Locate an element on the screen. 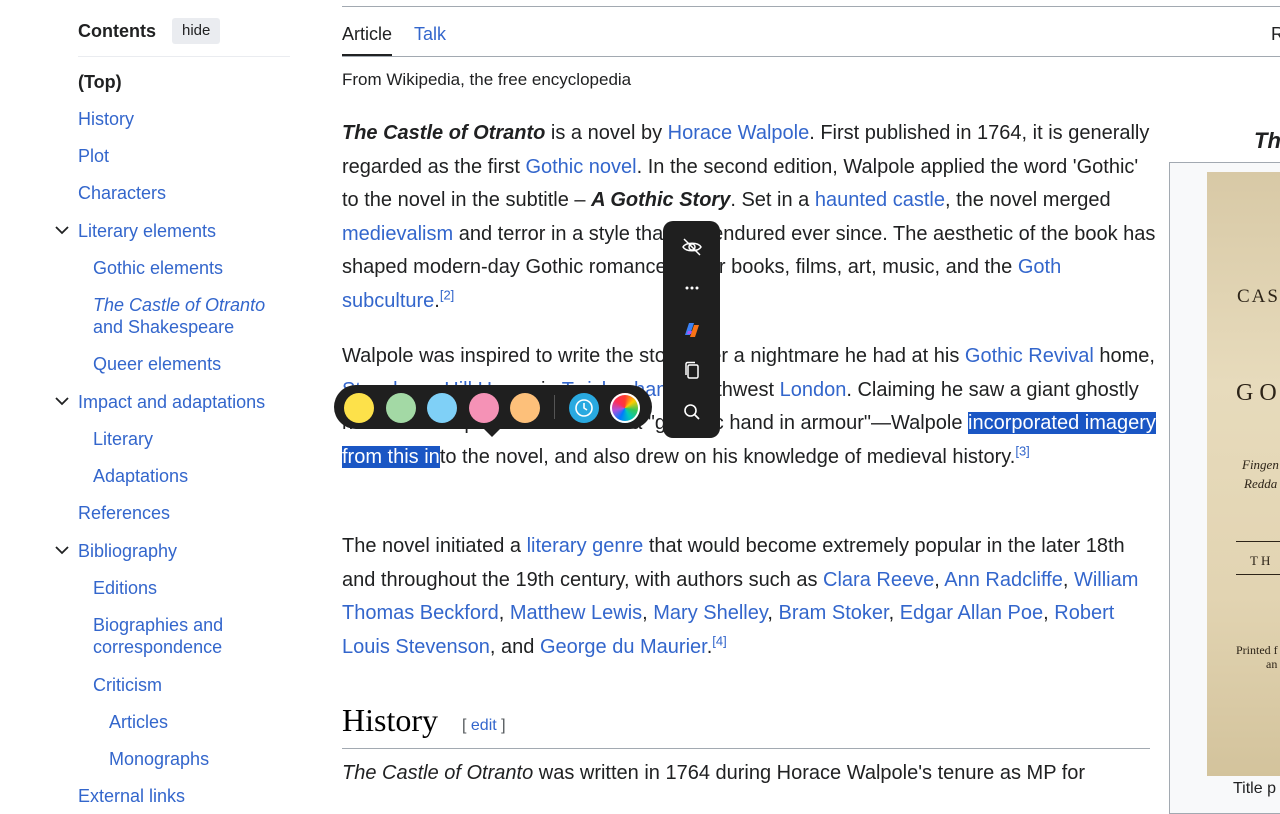 The height and width of the screenshot is (814, 1280). bracket: ] is located at coordinates (501, 725).